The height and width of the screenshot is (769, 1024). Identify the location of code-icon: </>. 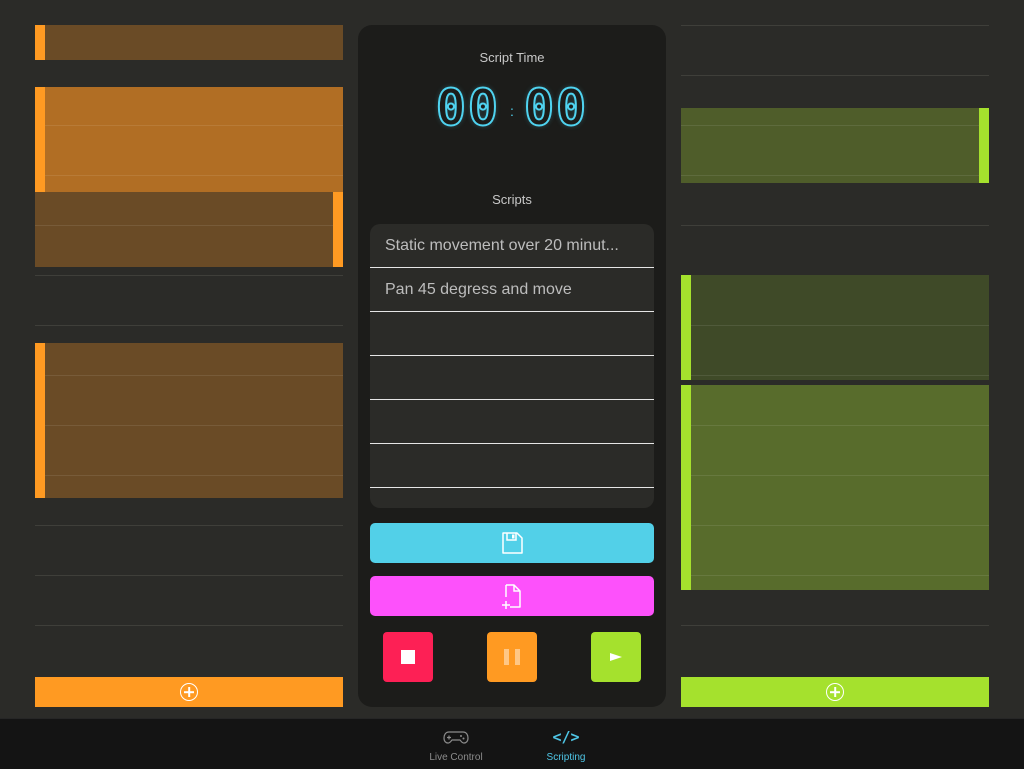
(566, 737).